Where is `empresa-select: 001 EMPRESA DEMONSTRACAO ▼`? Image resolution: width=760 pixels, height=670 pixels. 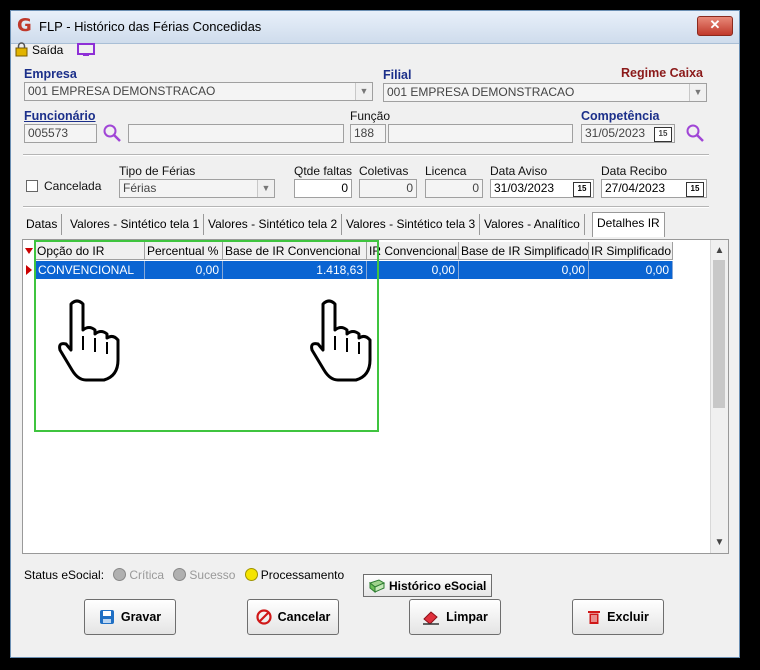
empresa-select: 001 EMPRESA DEMONSTRACAO ▼ is located at coordinates (198, 91).